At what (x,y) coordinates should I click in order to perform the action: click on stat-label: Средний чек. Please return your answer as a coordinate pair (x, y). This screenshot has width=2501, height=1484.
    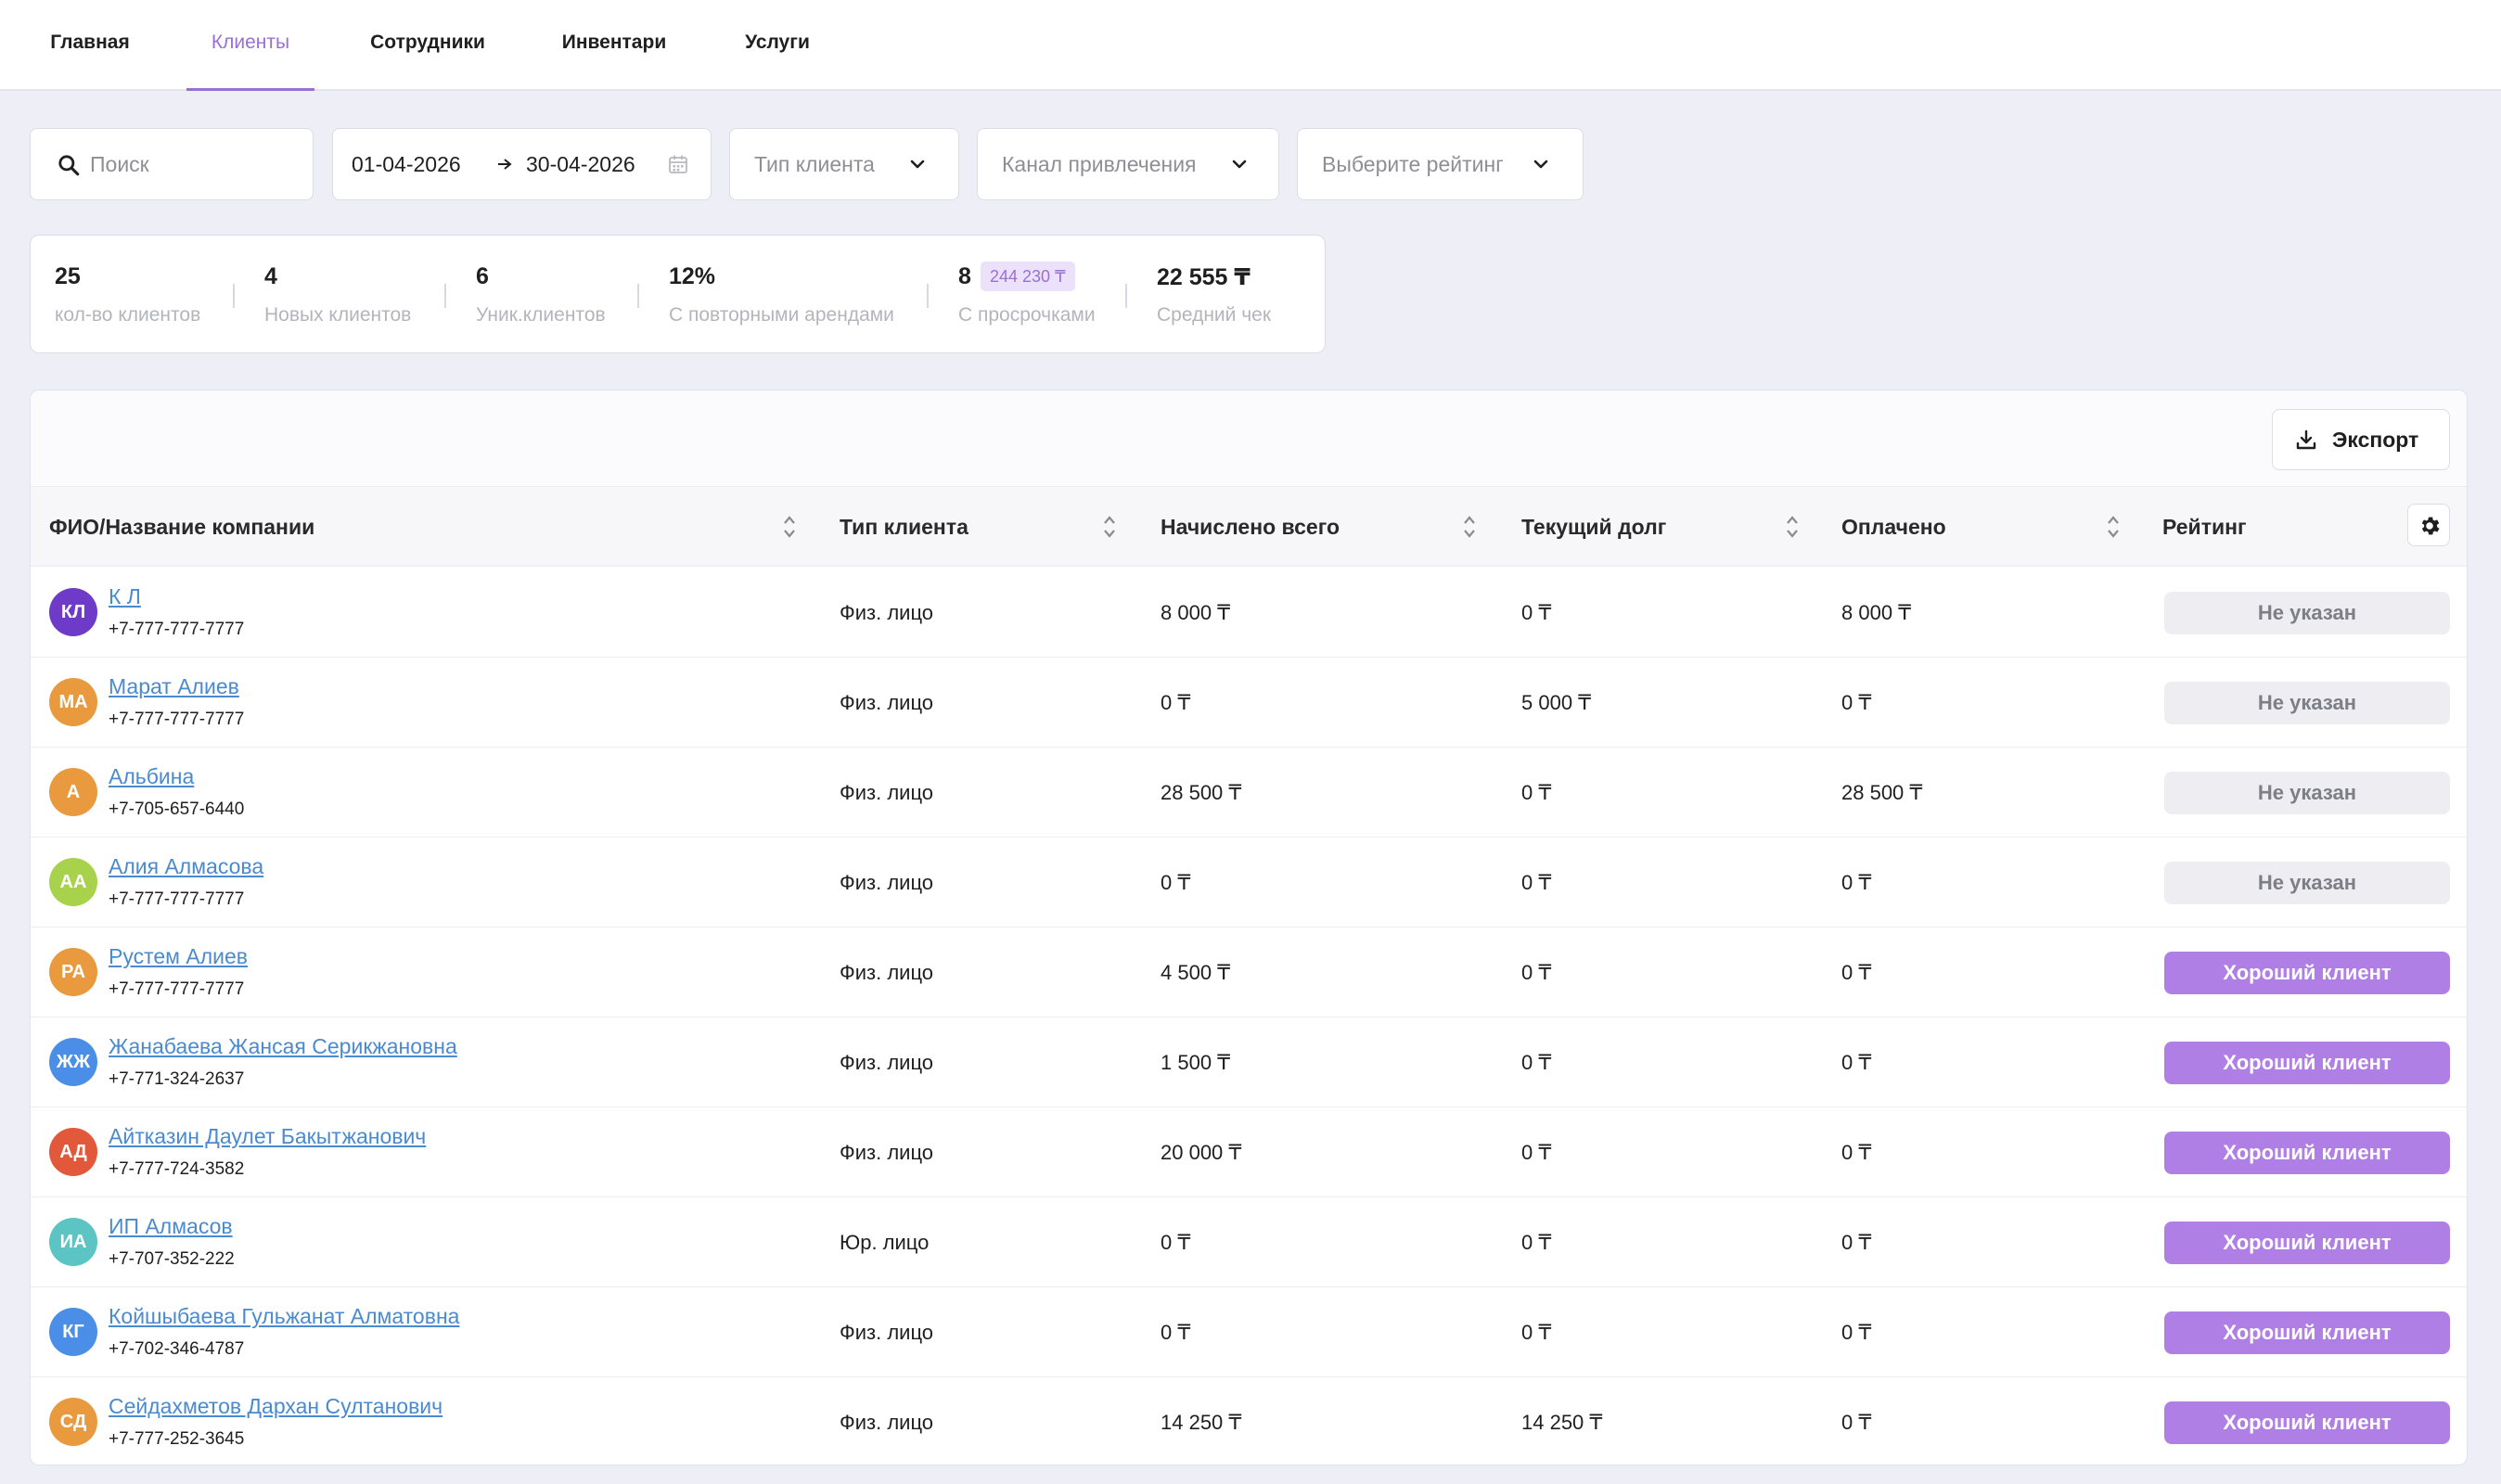
    Looking at the image, I should click on (1214, 315).